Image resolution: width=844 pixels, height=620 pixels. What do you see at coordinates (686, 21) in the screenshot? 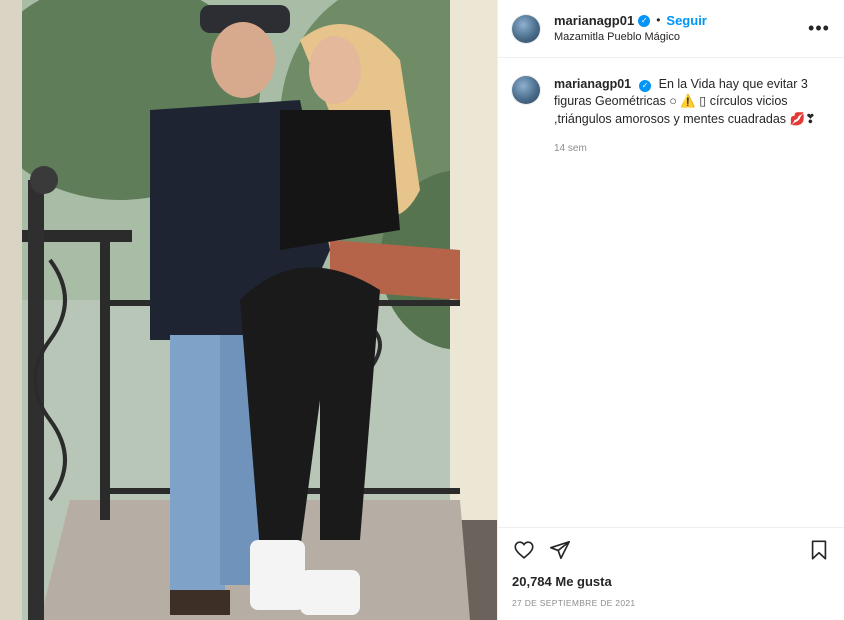
I see `follow-button: Seguir` at bounding box center [686, 21].